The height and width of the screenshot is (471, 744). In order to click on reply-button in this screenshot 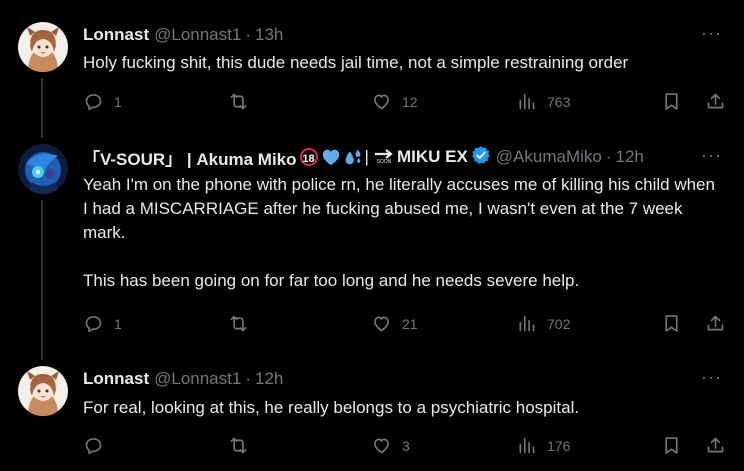, I will do `click(98, 445)`.